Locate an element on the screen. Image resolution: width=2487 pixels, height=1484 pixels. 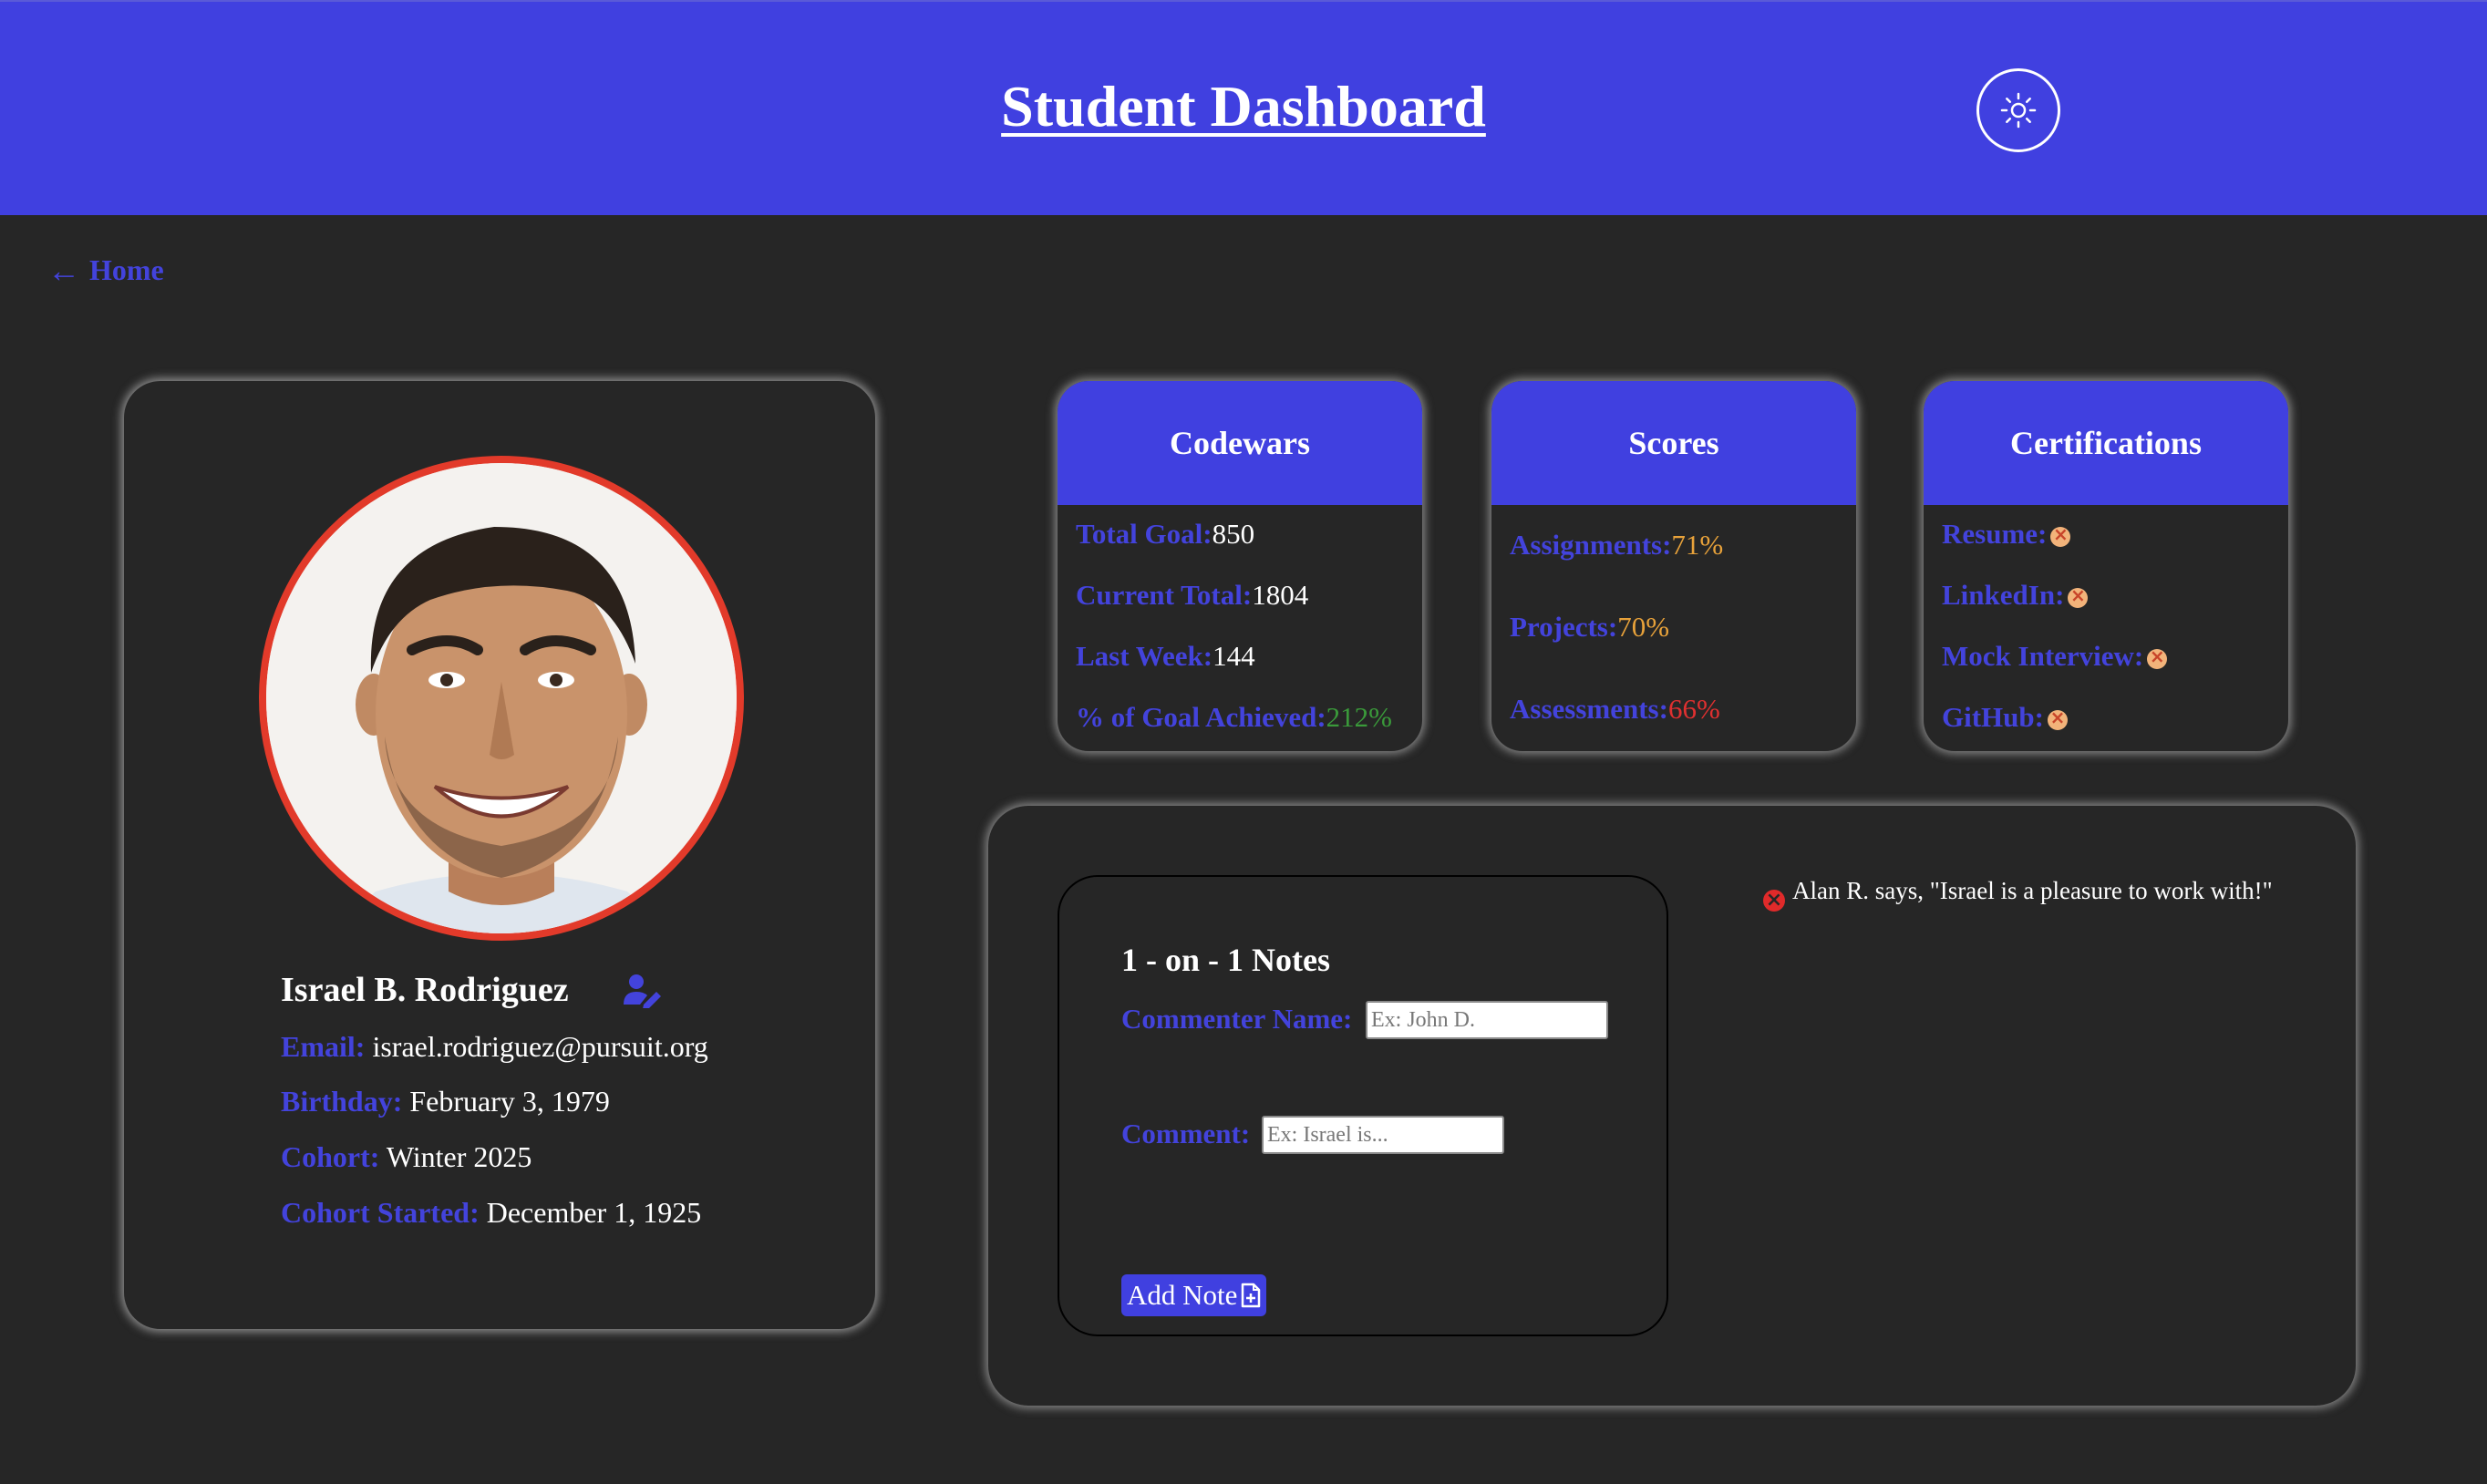
user-edit-icon is located at coordinates (643, 991).